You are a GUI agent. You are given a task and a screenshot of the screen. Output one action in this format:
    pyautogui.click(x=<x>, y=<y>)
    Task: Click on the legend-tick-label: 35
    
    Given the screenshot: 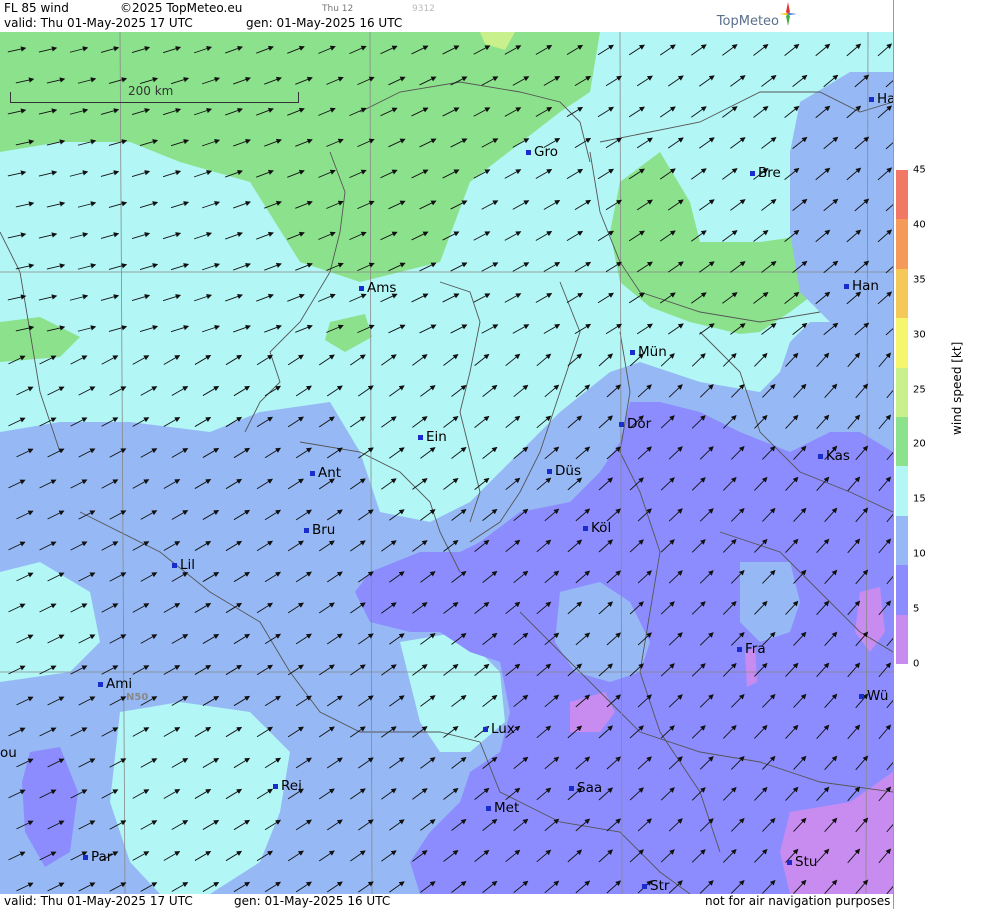 What is the action you would take?
    pyautogui.click(x=919, y=280)
    